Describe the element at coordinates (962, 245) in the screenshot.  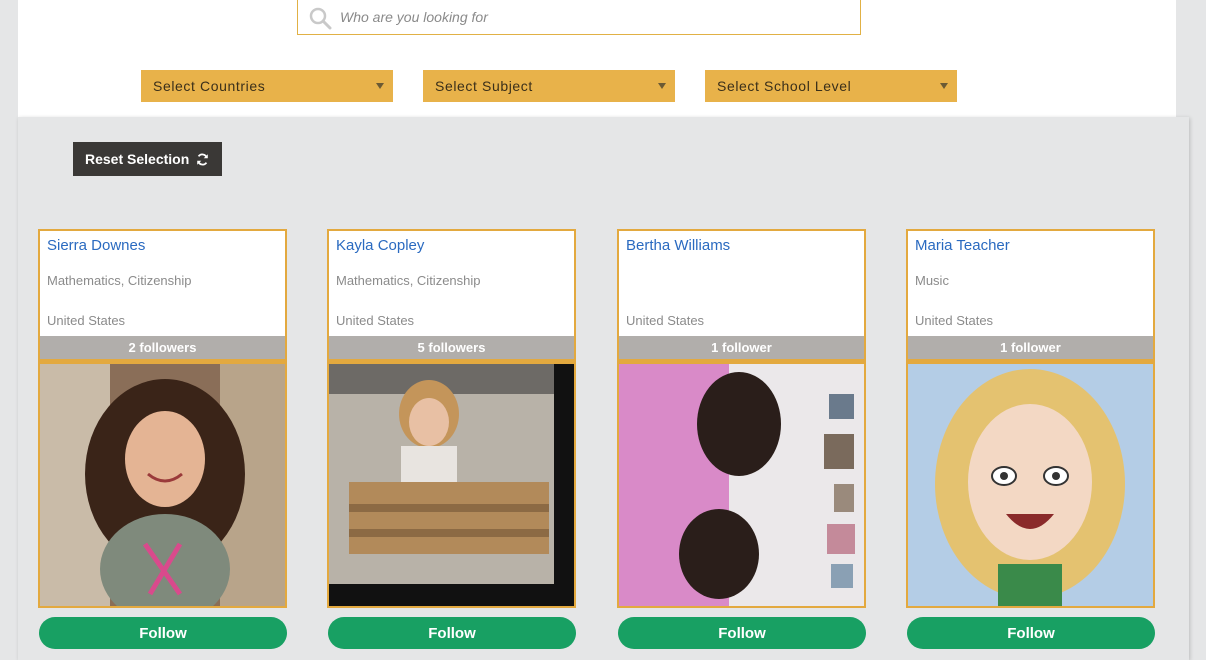
I see `teacher-name-link: Maria Teacher` at that location.